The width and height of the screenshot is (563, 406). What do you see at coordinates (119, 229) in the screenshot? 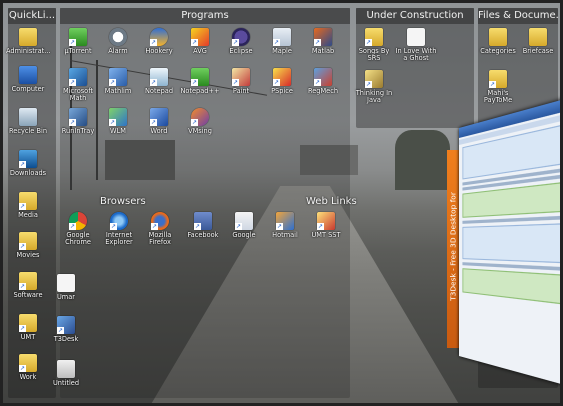
I see `desktop-icon-internet-explorer: ↗ Internet Explorer` at bounding box center [119, 229].